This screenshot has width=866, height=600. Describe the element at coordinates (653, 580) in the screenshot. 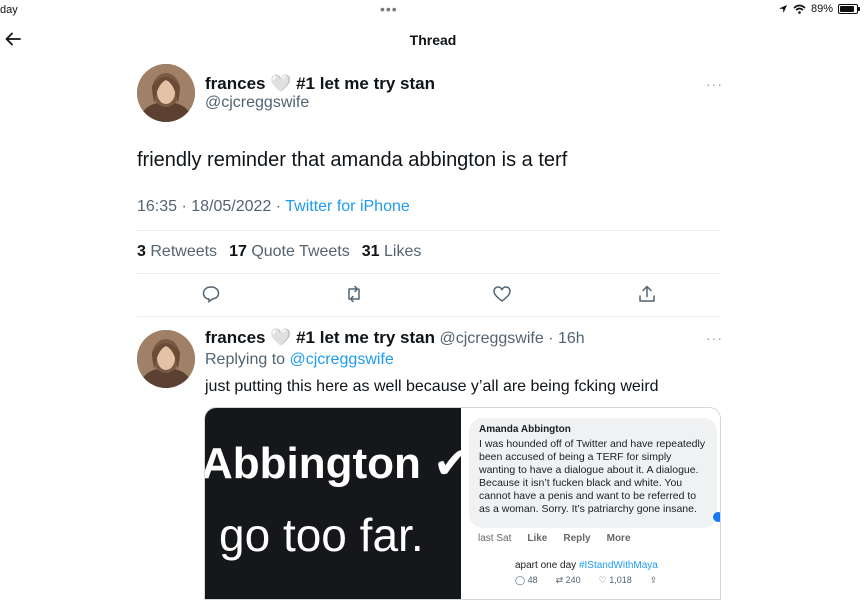

I see `inner-share-icon: ⇪` at that location.